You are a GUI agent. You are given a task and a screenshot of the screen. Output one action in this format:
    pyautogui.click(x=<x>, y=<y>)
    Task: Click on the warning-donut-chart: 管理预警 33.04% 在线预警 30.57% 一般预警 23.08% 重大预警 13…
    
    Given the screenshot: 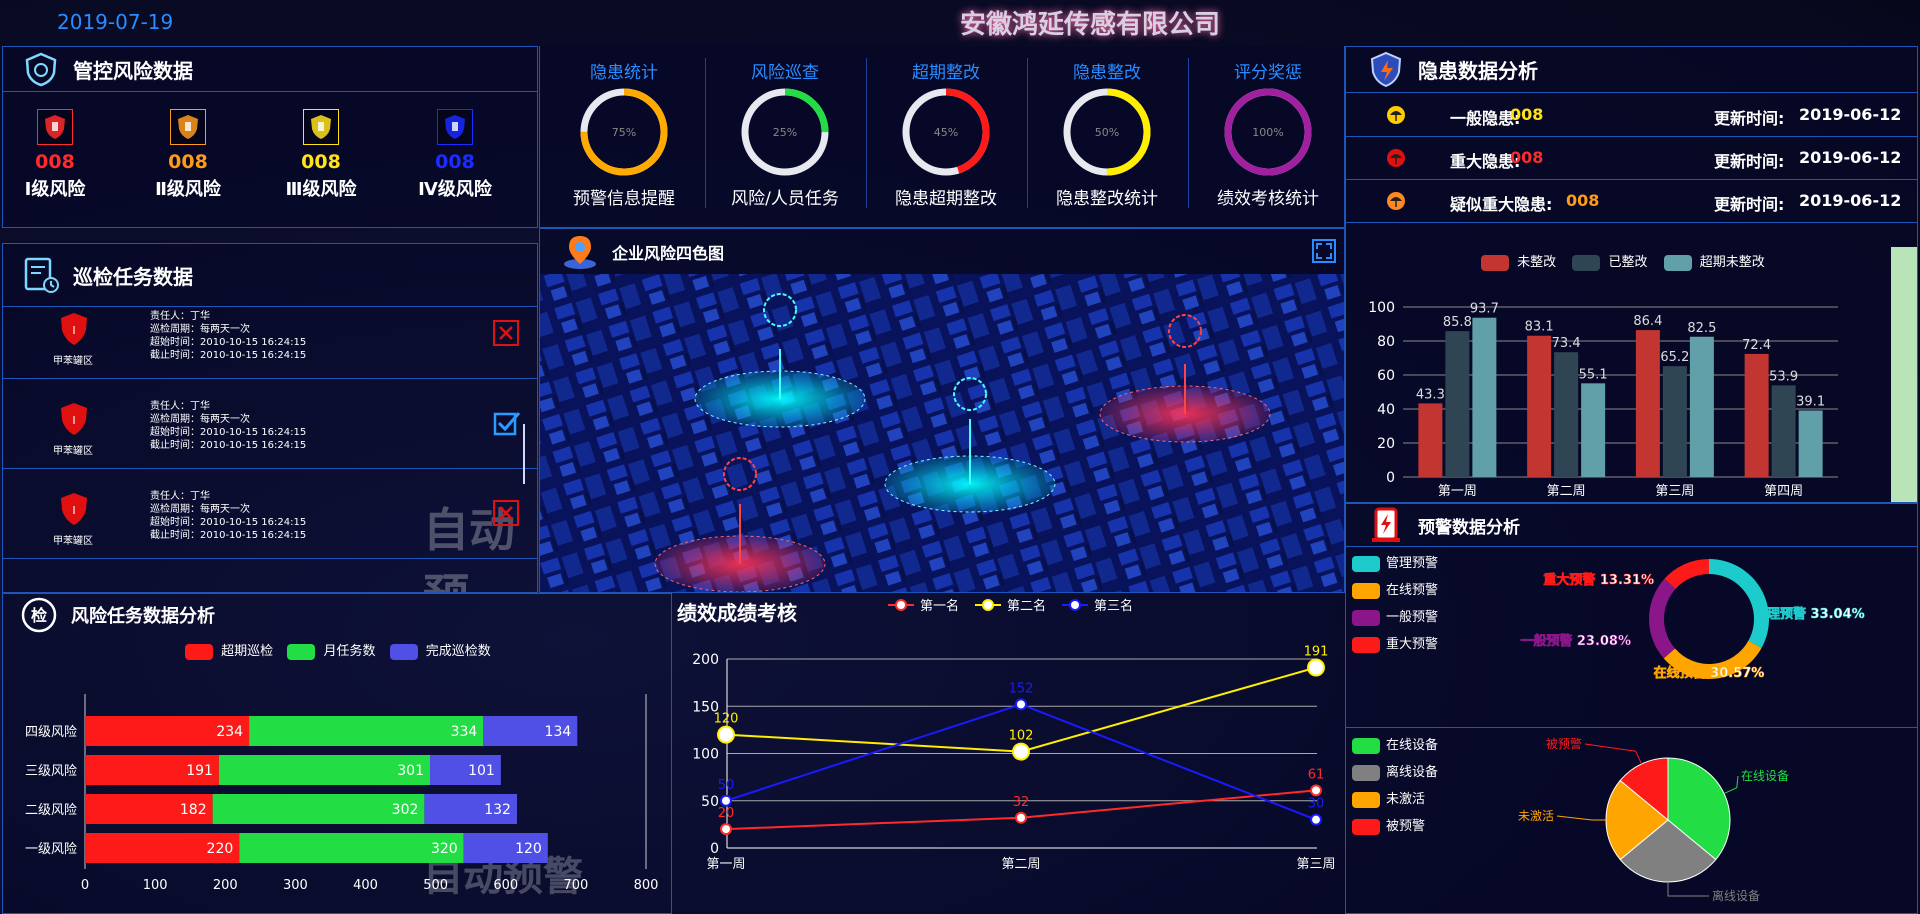 What is the action you would take?
    pyautogui.click(x=1692, y=620)
    